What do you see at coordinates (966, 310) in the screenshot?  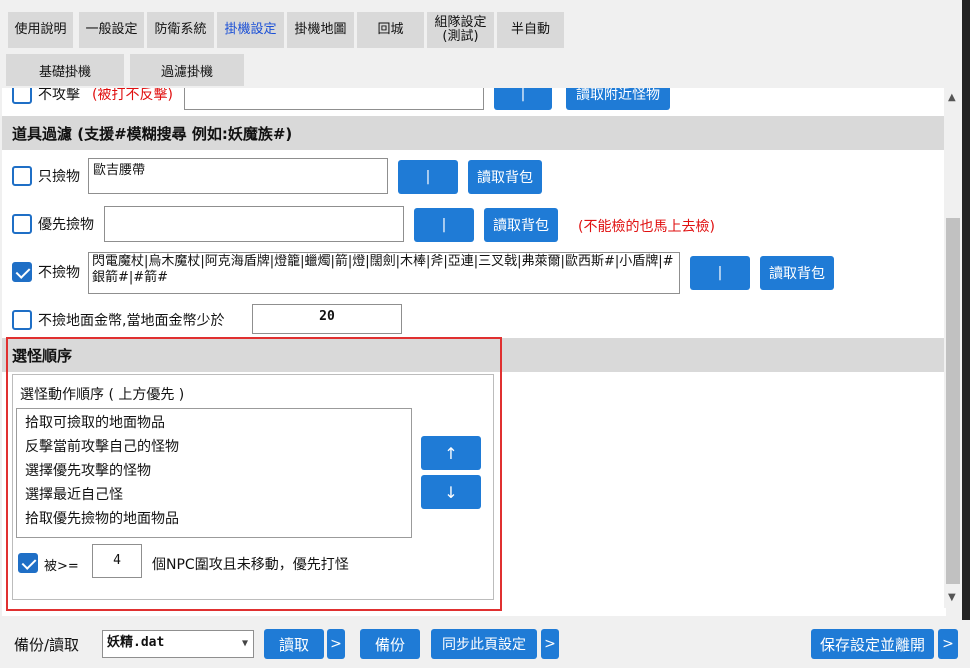 I see `window-edge` at bounding box center [966, 310].